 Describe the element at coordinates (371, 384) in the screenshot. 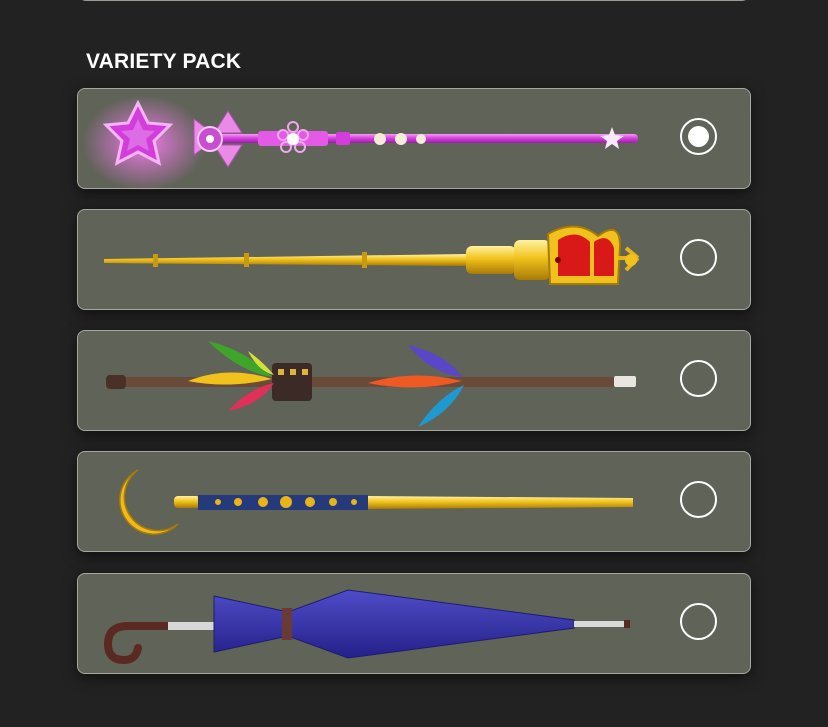

I see `feathered-staff-icon` at that location.